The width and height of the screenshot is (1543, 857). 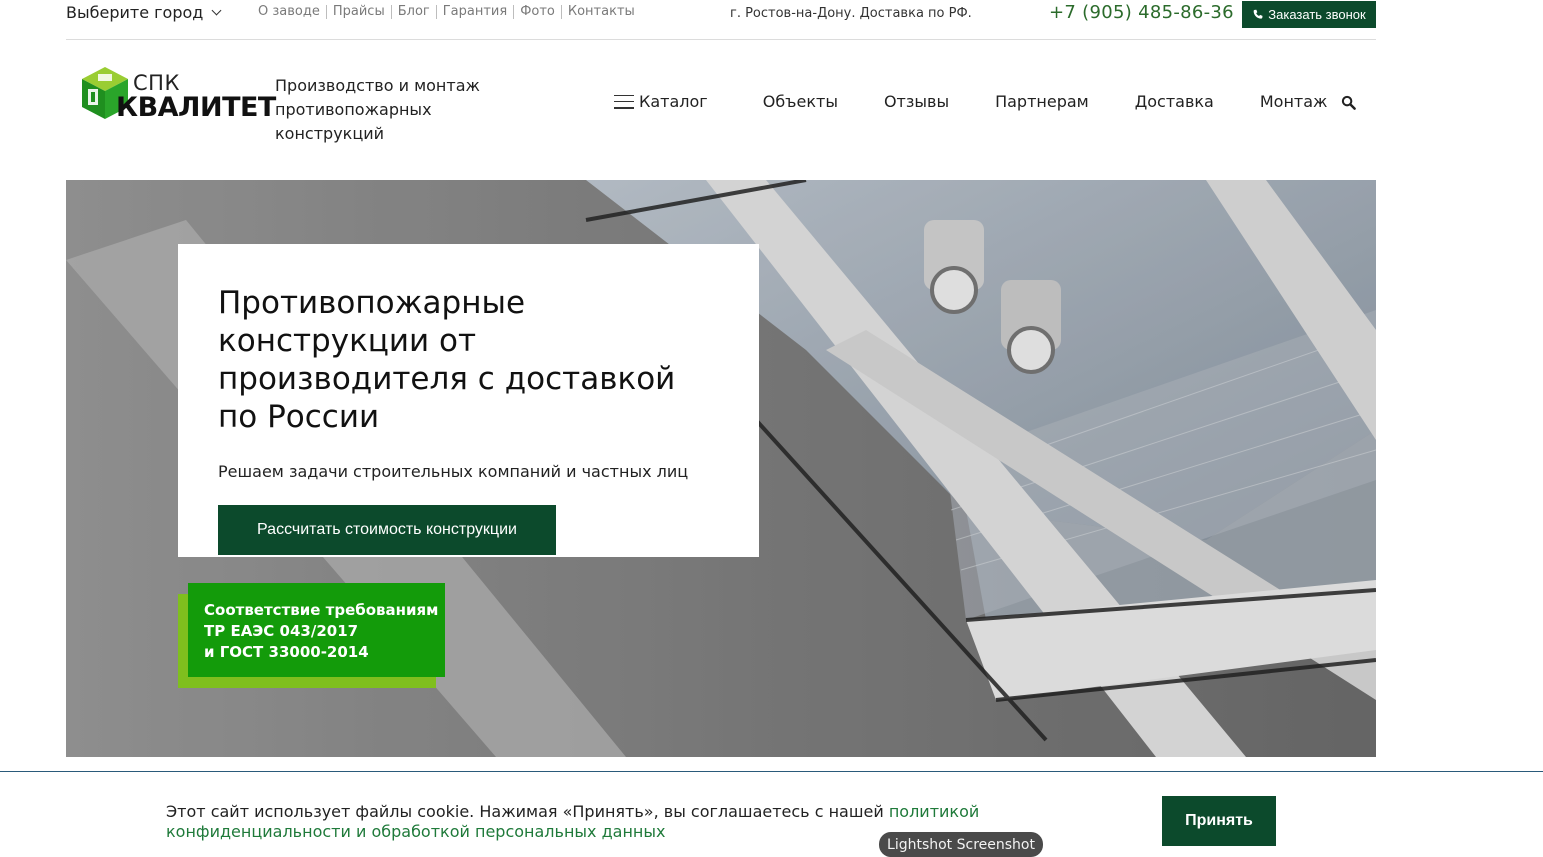 What do you see at coordinates (1258, 14) in the screenshot?
I see `phone-icon` at bounding box center [1258, 14].